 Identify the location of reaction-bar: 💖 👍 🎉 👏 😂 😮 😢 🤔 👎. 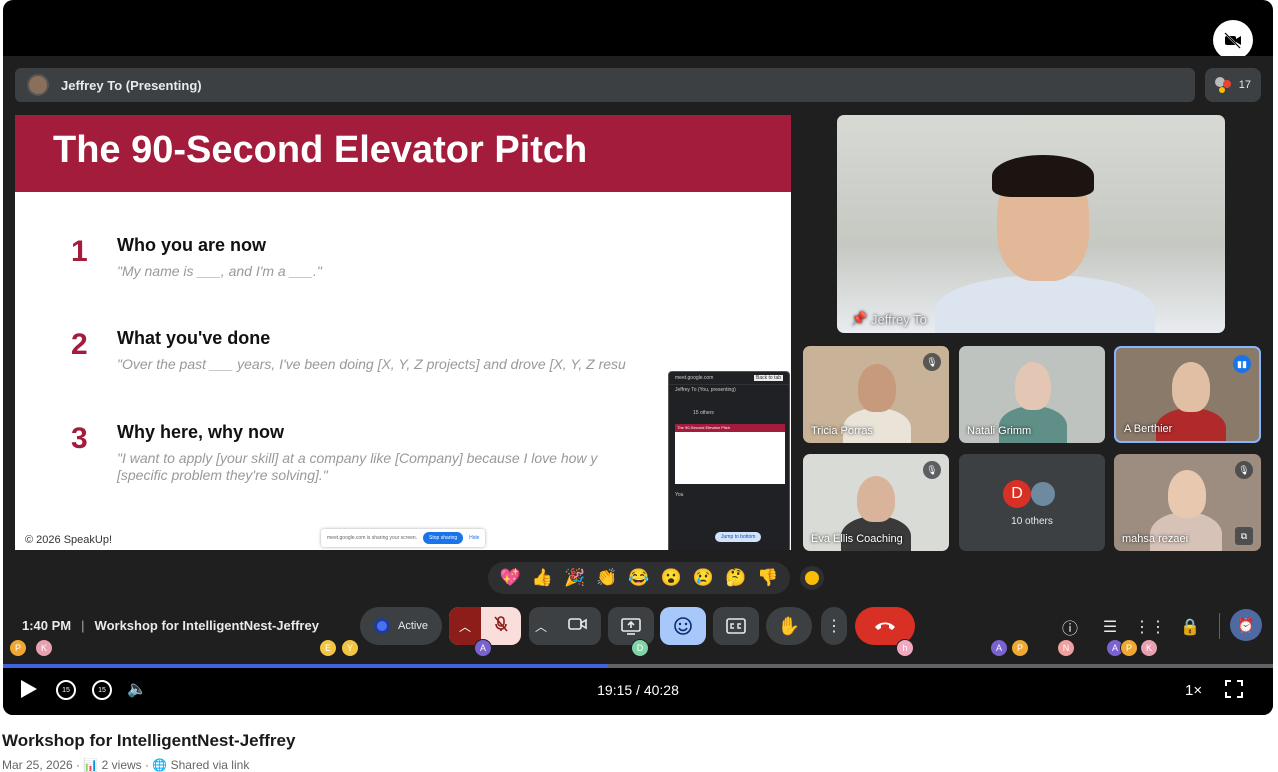
(639, 578).